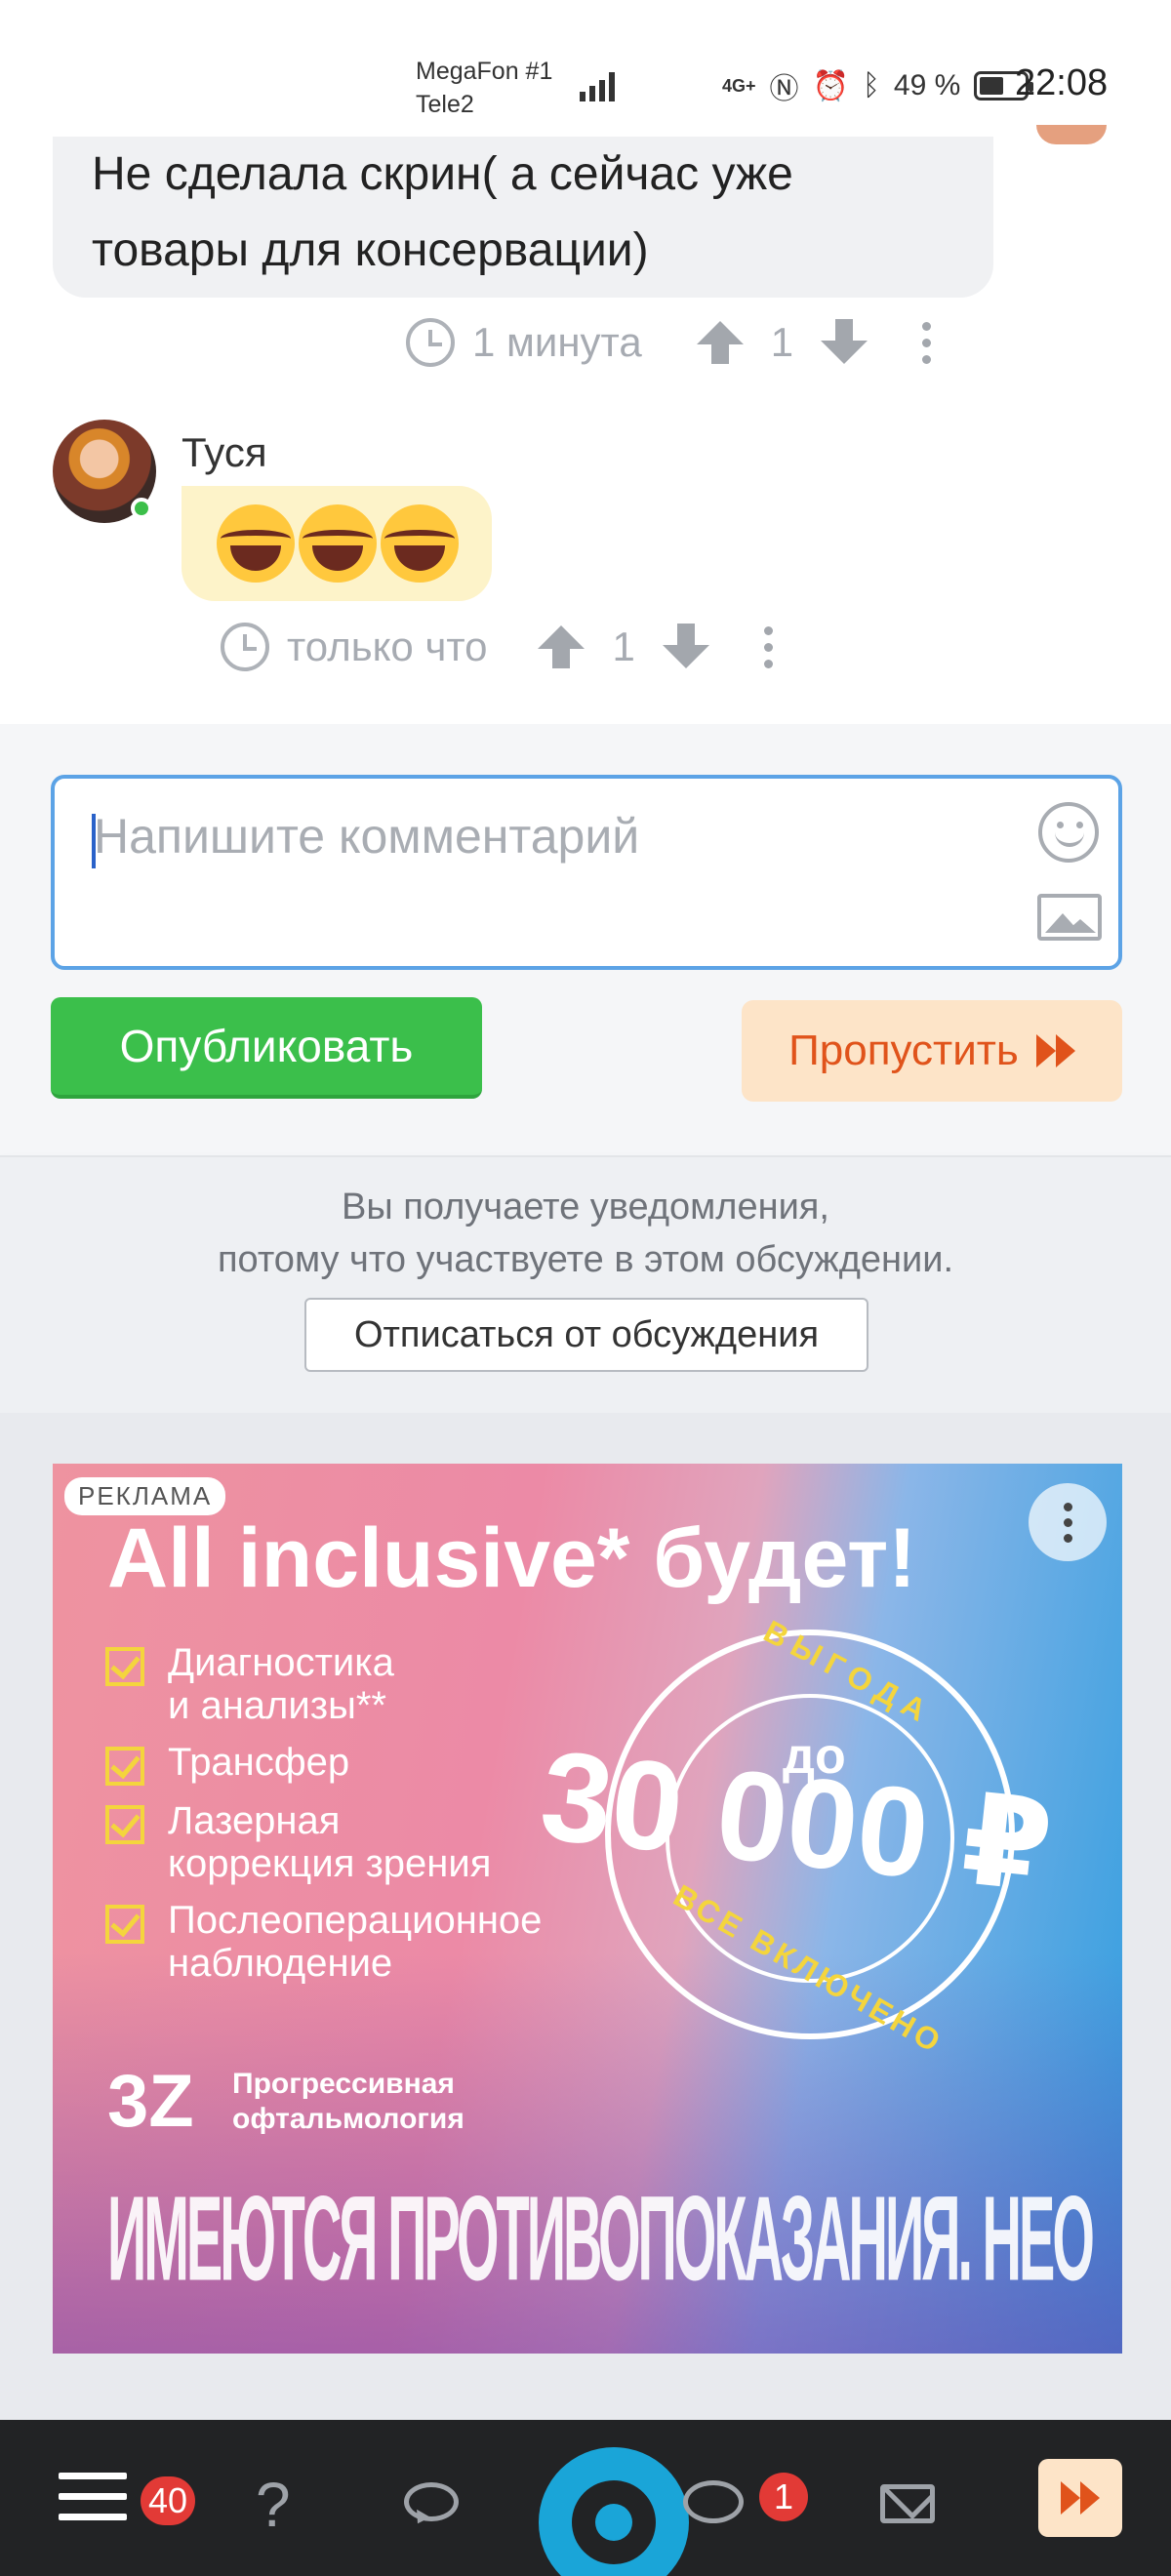 The height and width of the screenshot is (2576, 1171). Describe the element at coordinates (259, 1762) in the screenshot. I see `ad-feature-text: Трансфер` at that location.